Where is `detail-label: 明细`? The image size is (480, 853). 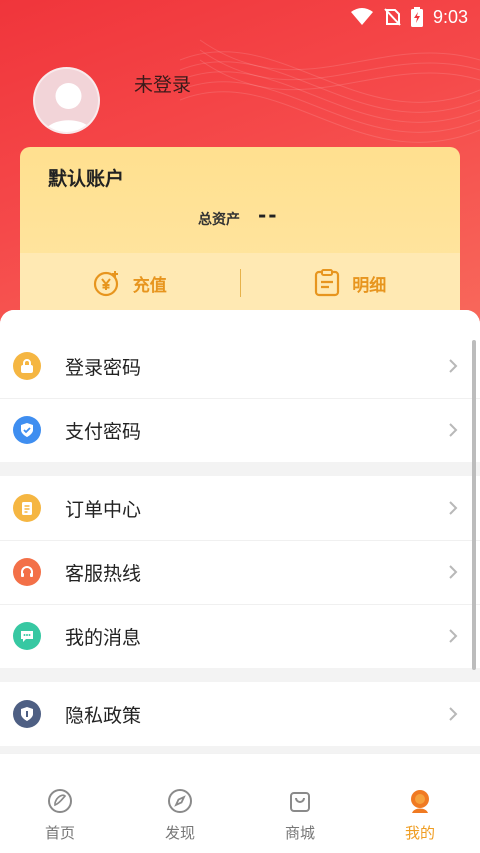 detail-label: 明细 is located at coordinates (369, 285).